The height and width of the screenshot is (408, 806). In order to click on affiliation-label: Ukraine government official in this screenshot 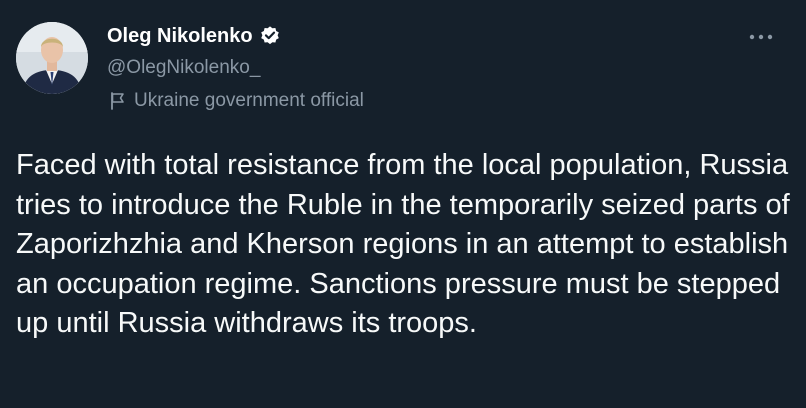, I will do `click(236, 101)`.